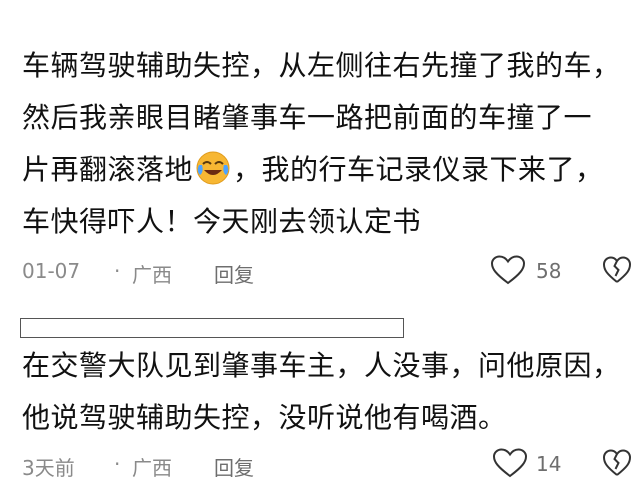 Image resolution: width=640 pixels, height=496 pixels. I want to click on comment-line-3: 片再翻滚落地, so click(108, 169).